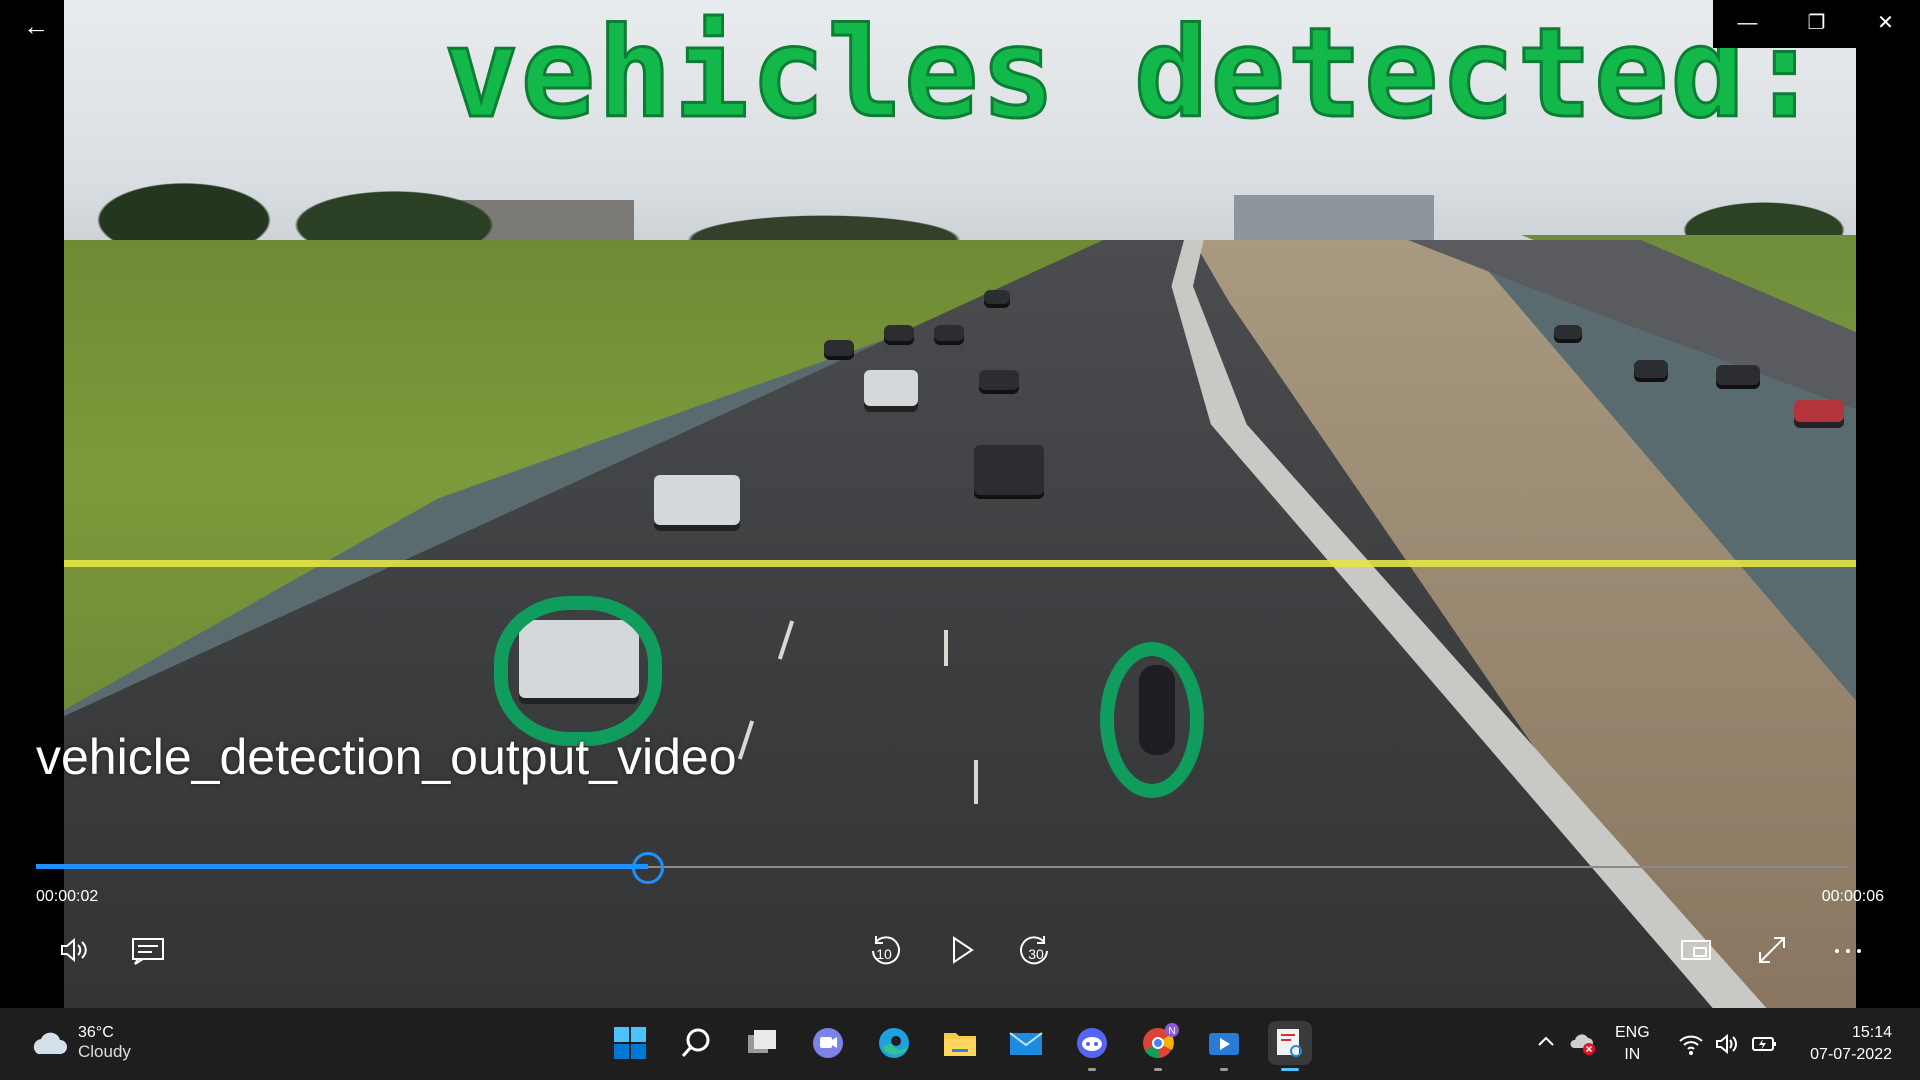  Describe the element at coordinates (1632, 1032) in the screenshot. I see `language-code: ENG` at that location.